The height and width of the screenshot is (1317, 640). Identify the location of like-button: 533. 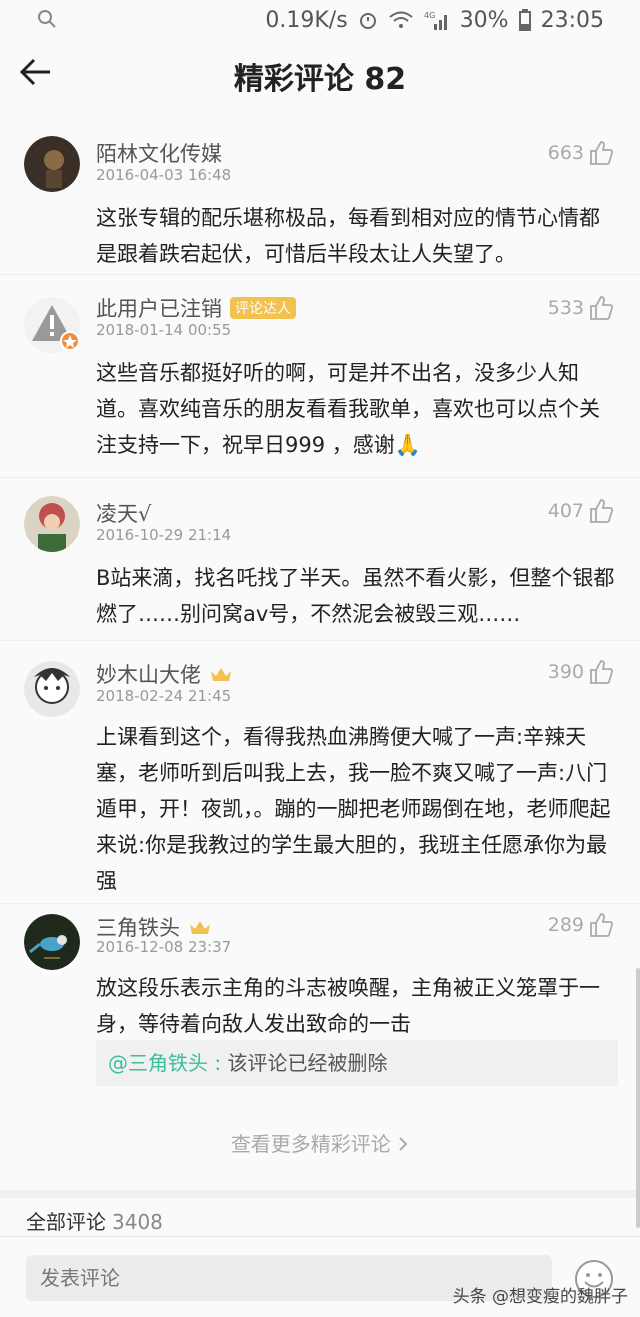
(581, 308).